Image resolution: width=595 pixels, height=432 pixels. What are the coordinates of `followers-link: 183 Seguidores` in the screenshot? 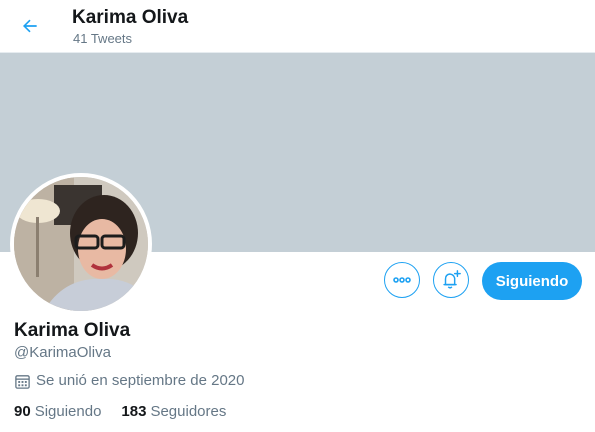 It's located at (173, 412).